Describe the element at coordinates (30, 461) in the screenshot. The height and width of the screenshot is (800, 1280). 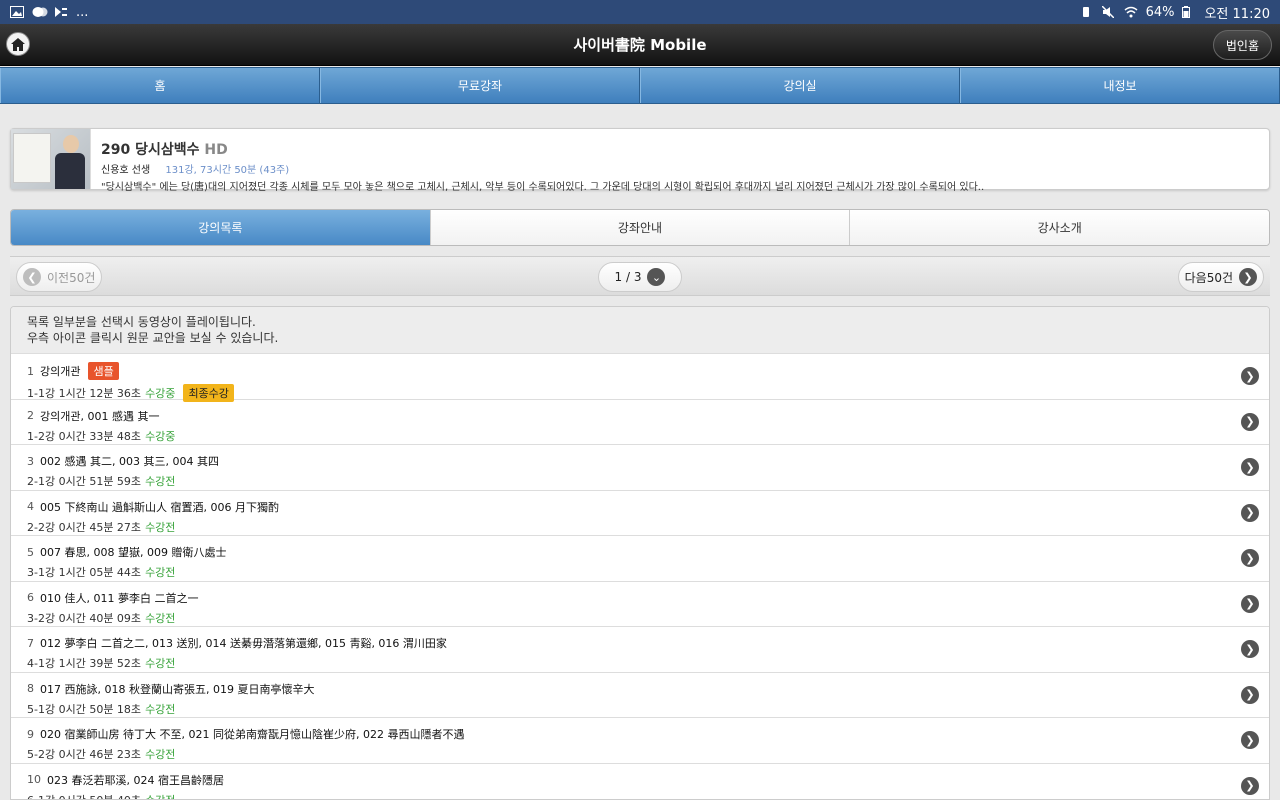
I see `lecture-number: 3` at that location.